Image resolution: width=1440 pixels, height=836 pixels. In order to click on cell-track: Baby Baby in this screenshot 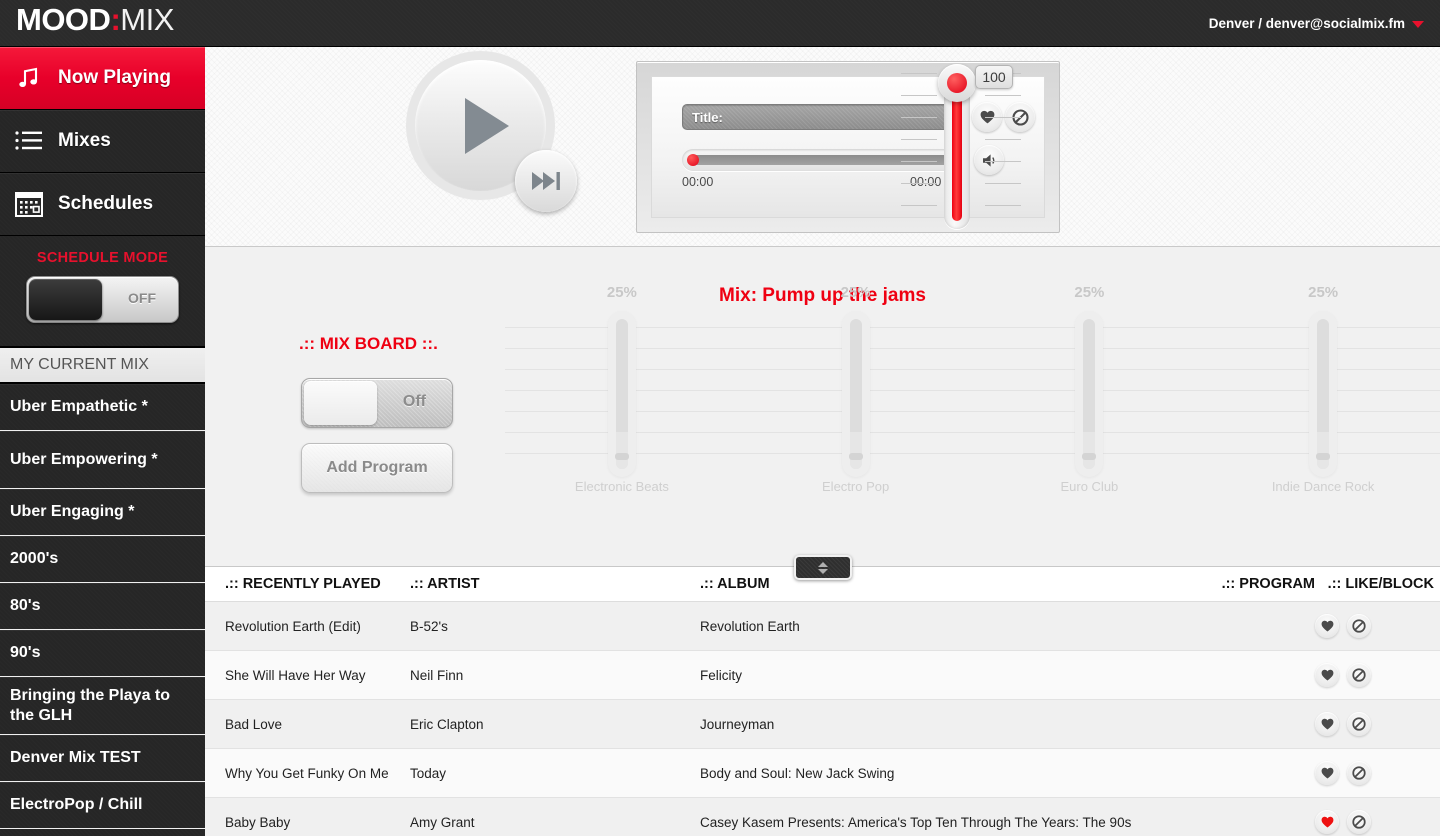, I will do `click(307, 816)`.